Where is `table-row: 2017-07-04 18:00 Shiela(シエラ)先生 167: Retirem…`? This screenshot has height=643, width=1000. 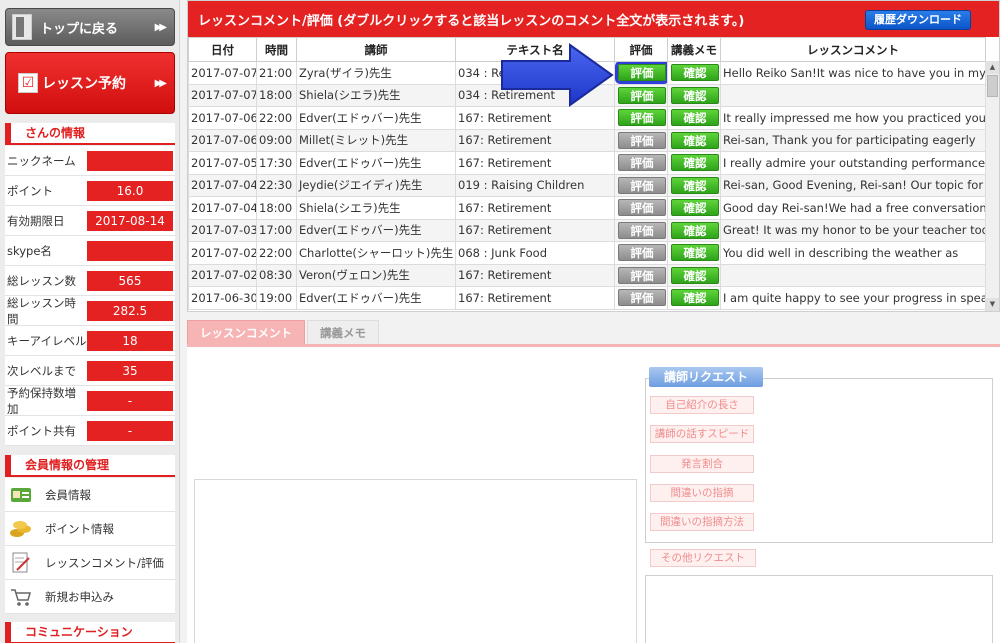
table-row: 2017-07-04 18:00 Shiela(シエラ)先生 167: Retirem… is located at coordinates (587, 208).